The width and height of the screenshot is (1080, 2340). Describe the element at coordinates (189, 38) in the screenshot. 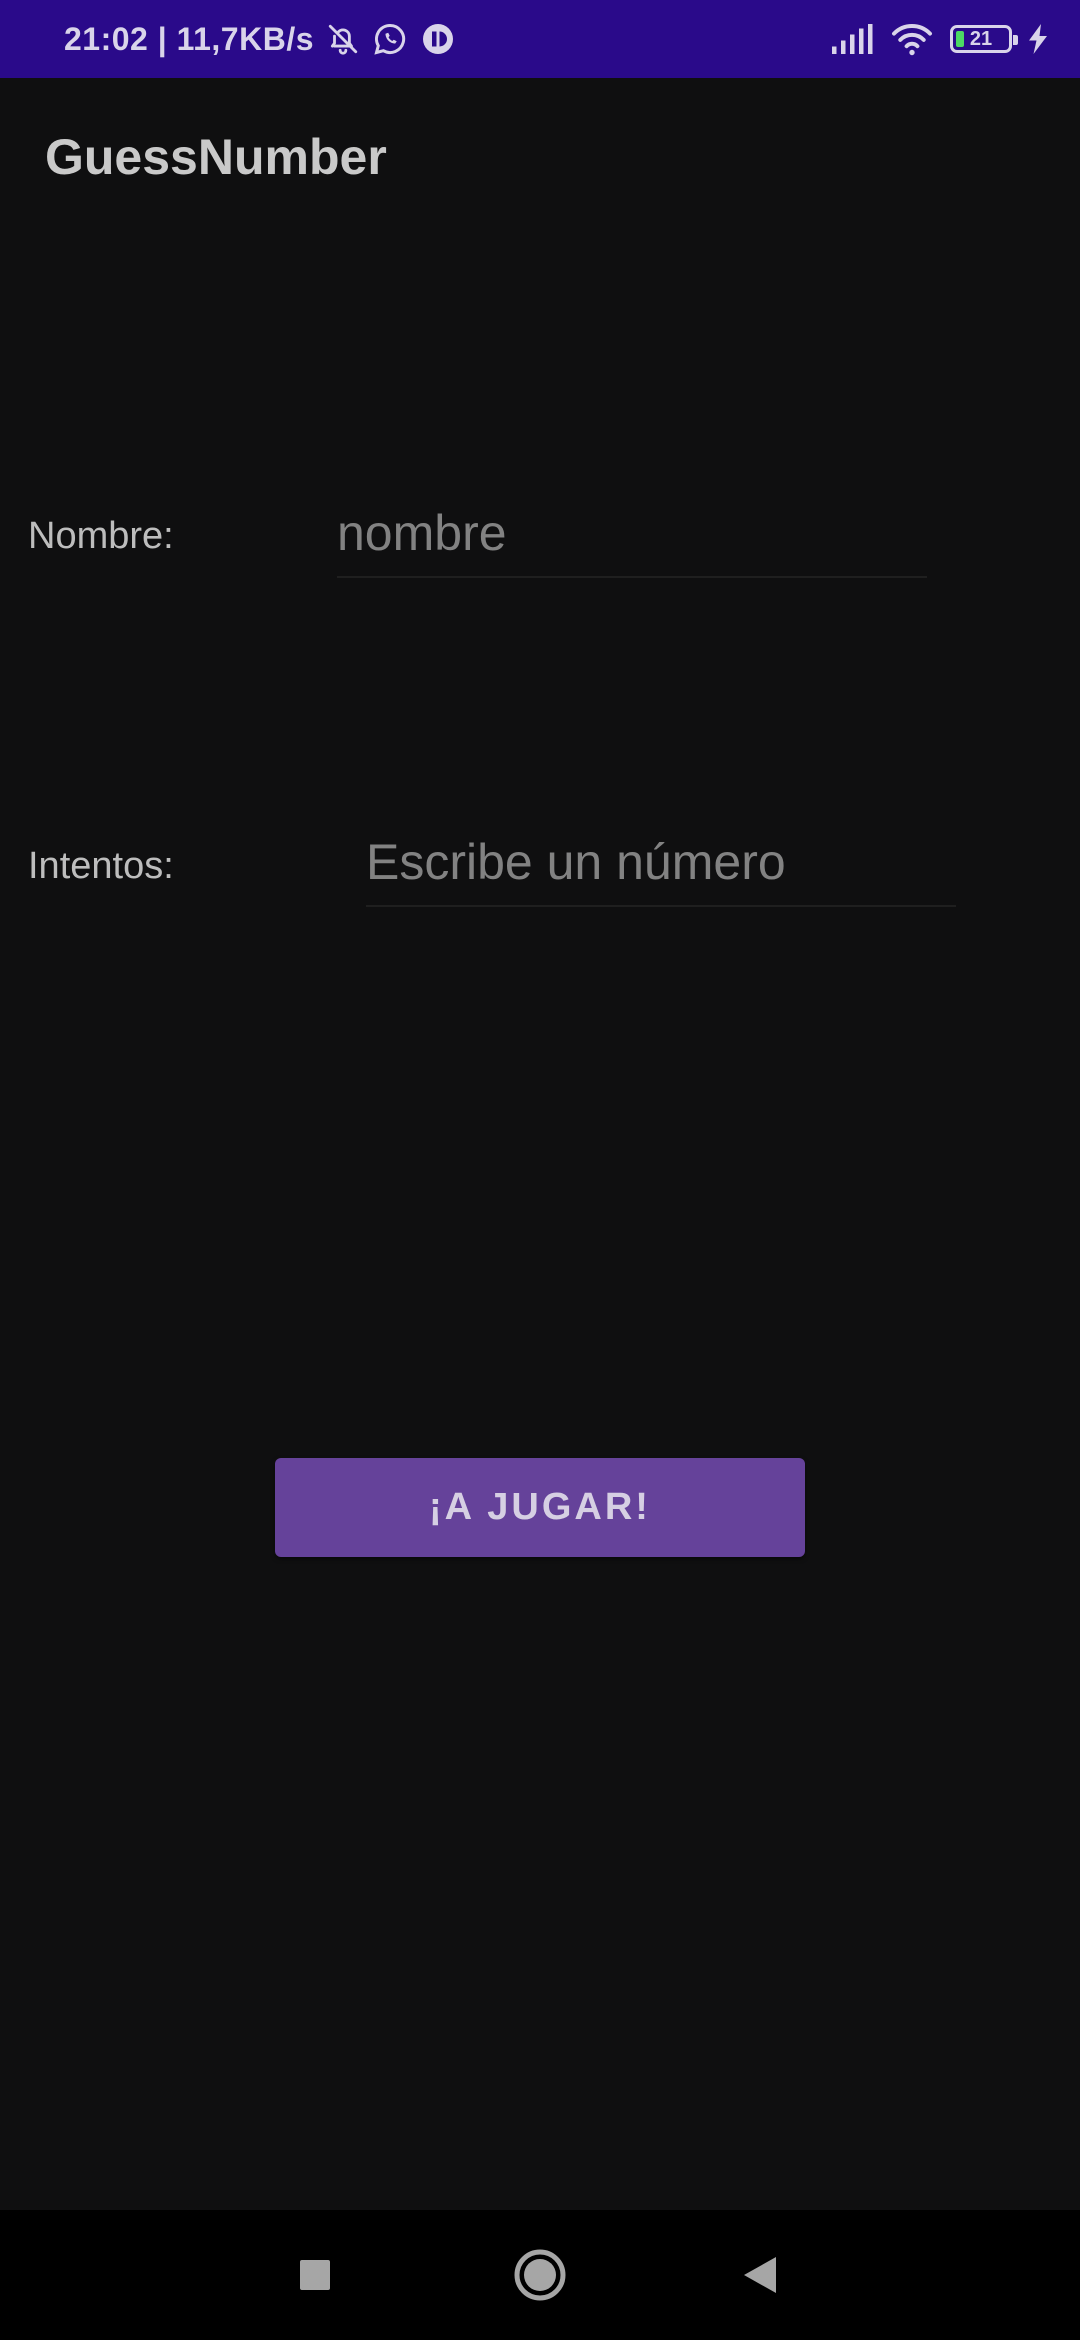

I see `status-time-speed: 21:02 | 11,7KB/s` at that location.